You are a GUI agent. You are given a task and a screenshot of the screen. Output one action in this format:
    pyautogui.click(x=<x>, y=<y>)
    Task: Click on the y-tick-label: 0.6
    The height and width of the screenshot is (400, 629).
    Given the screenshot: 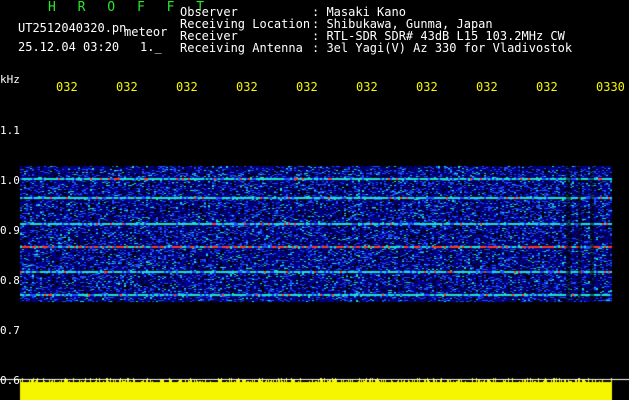 What is the action you would take?
    pyautogui.click(x=10, y=380)
    